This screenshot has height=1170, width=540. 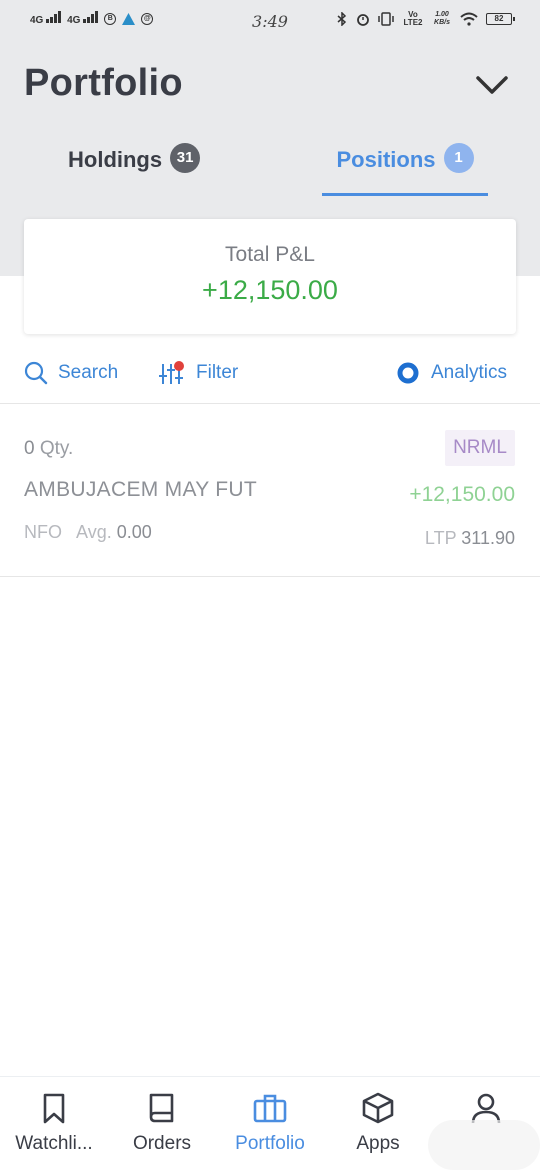 I want to click on bookmark-icon, so click(x=54, y=1108).